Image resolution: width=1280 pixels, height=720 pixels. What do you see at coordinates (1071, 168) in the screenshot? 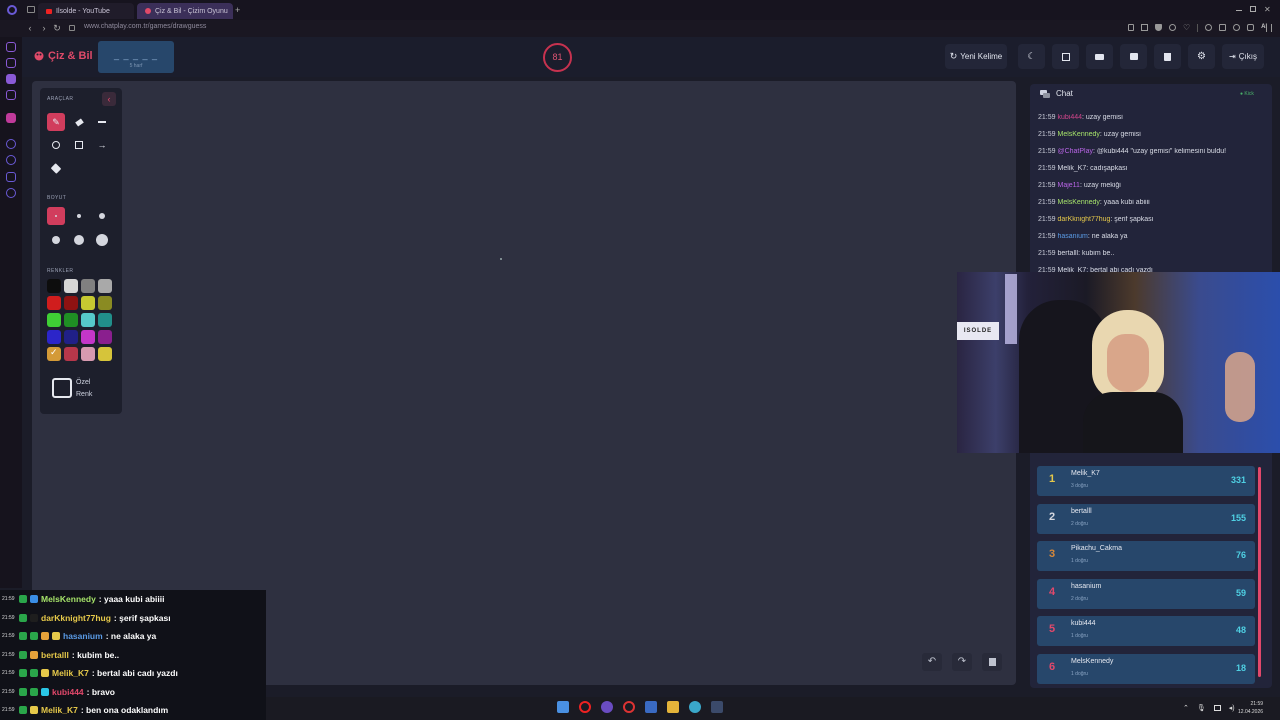
I see `chat-username: Melik_K7` at bounding box center [1071, 168].